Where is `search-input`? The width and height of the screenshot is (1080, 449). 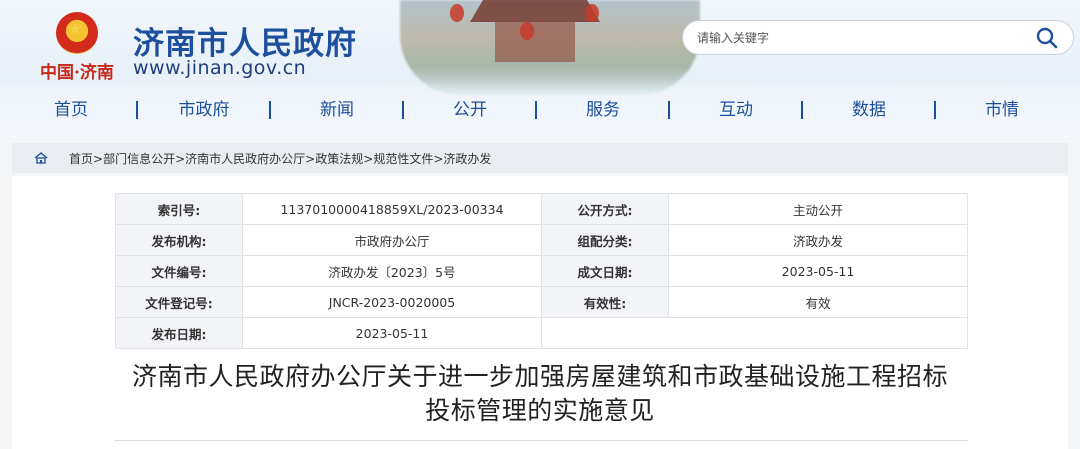
search-input is located at coordinates (857, 38).